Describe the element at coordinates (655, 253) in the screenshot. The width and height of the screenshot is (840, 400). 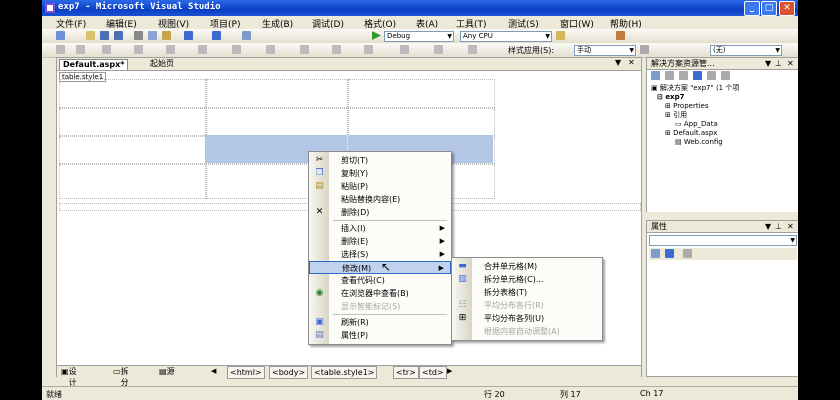
I see `categorized-icon` at that location.